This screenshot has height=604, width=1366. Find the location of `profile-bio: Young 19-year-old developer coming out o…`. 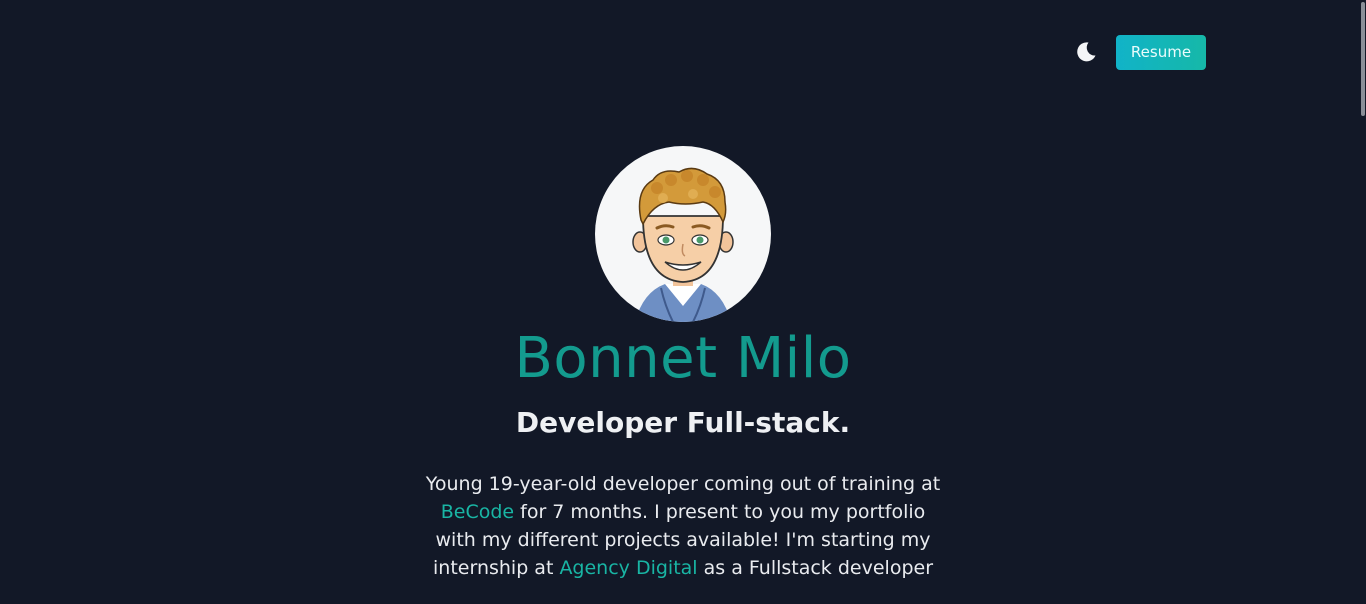

profile-bio: Young 19-year-old developer coming out o… is located at coordinates (683, 526).